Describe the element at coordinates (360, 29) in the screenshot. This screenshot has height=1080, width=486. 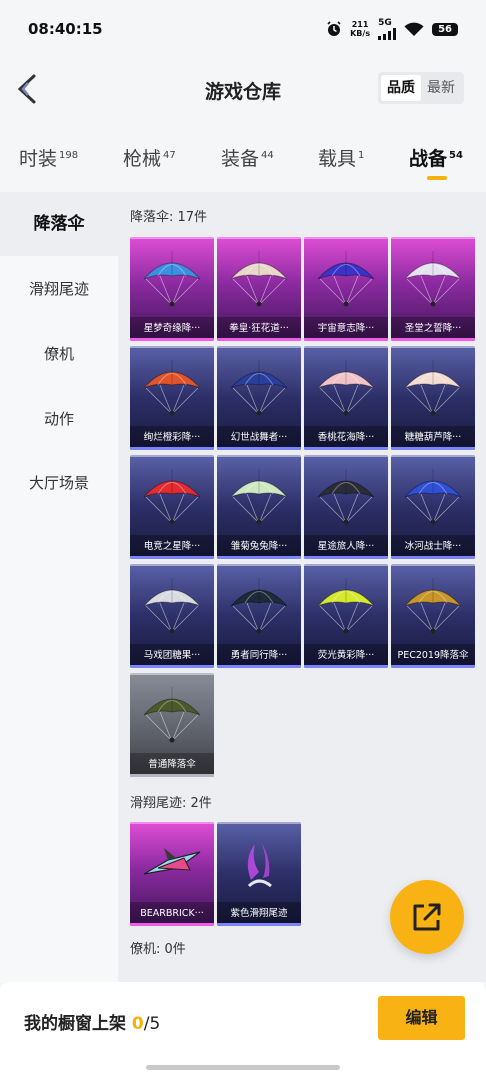
I see `net-speed: 211 KB/s` at that location.